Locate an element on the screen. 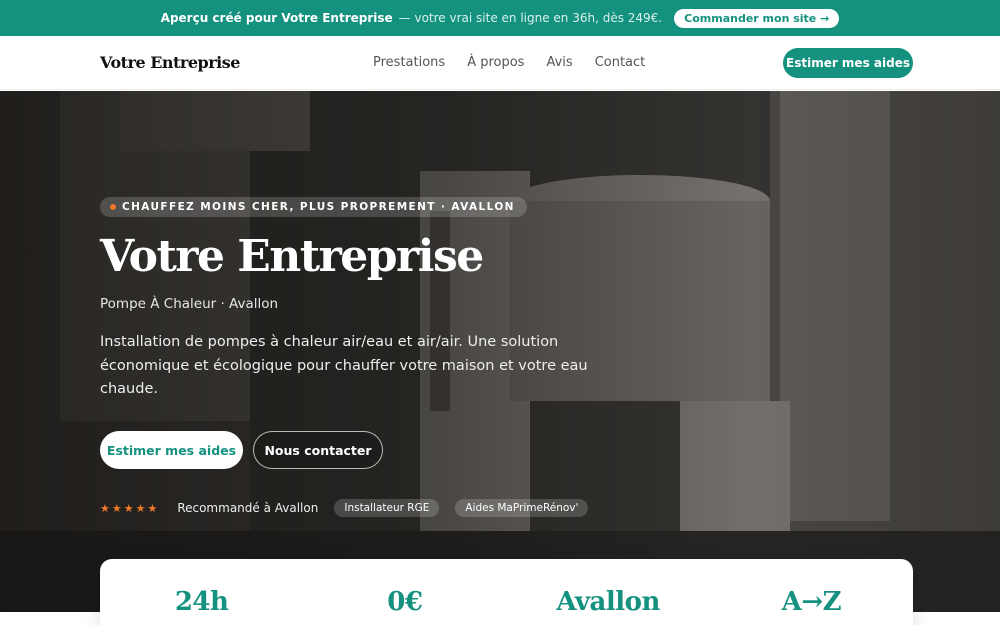  hero-subtitle: Pompe À Chaleur · Avallon is located at coordinates (189, 304).